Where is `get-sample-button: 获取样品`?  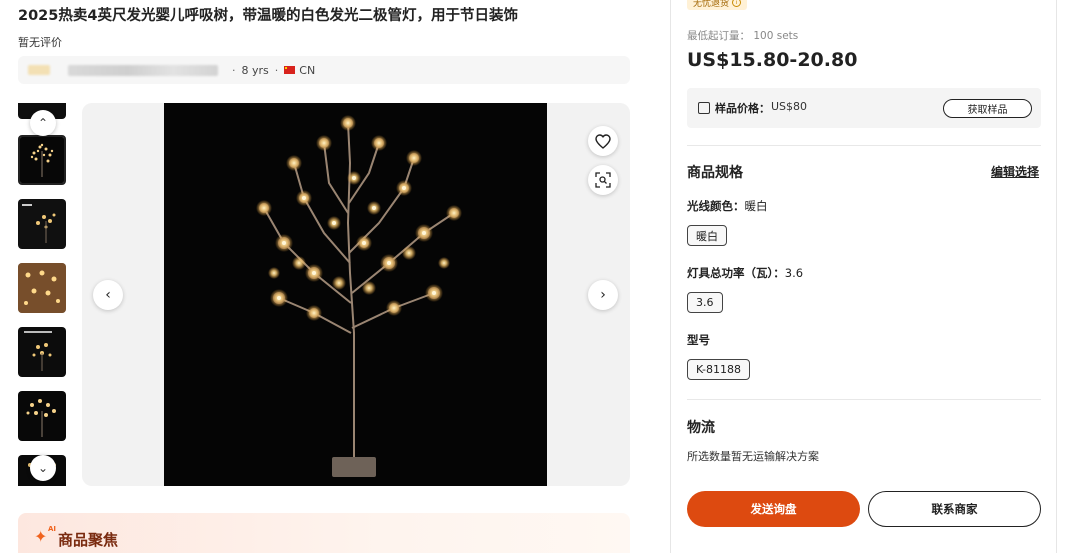
get-sample-button: 获取样品 is located at coordinates (987, 108).